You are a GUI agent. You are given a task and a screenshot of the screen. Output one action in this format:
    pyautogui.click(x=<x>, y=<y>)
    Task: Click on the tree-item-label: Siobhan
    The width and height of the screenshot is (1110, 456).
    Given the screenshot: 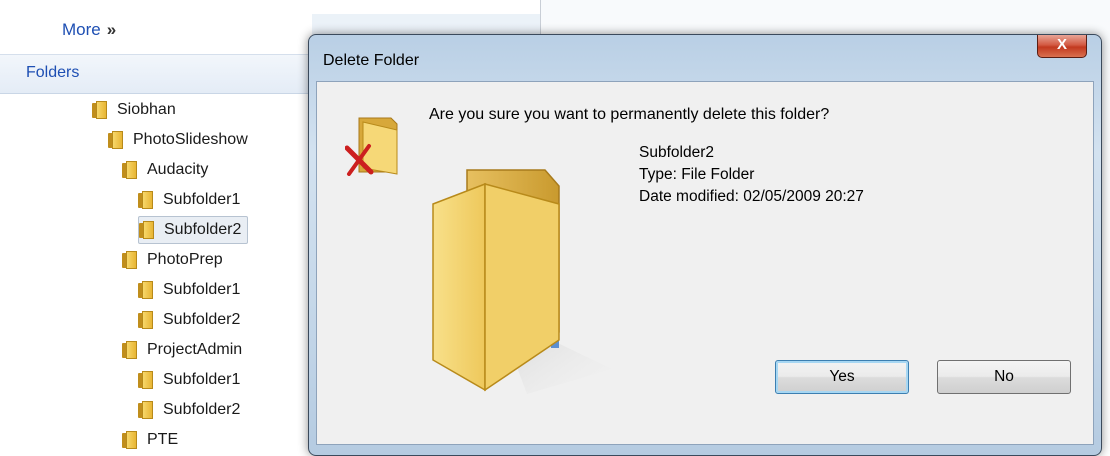 What is the action you would take?
    pyautogui.click(x=146, y=109)
    